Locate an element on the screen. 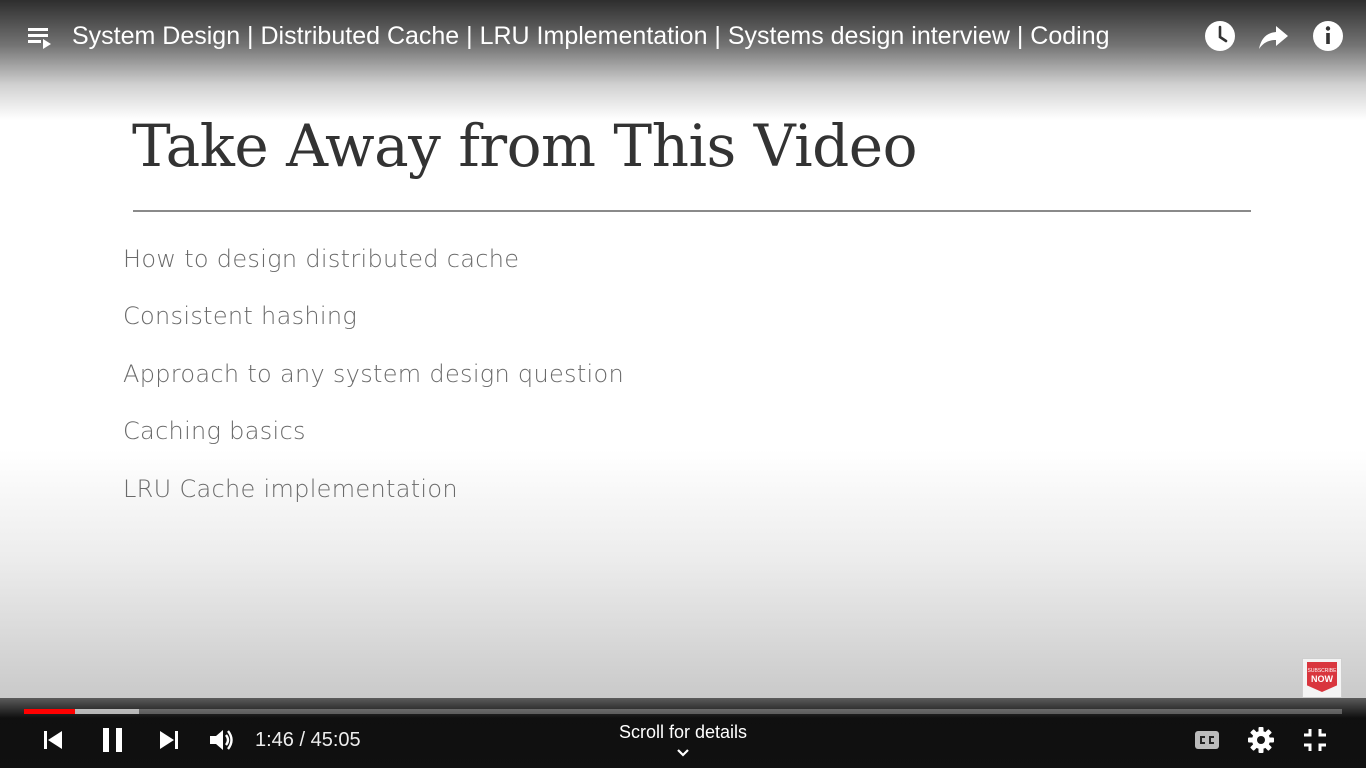  playlist-icon is located at coordinates (40, 37).